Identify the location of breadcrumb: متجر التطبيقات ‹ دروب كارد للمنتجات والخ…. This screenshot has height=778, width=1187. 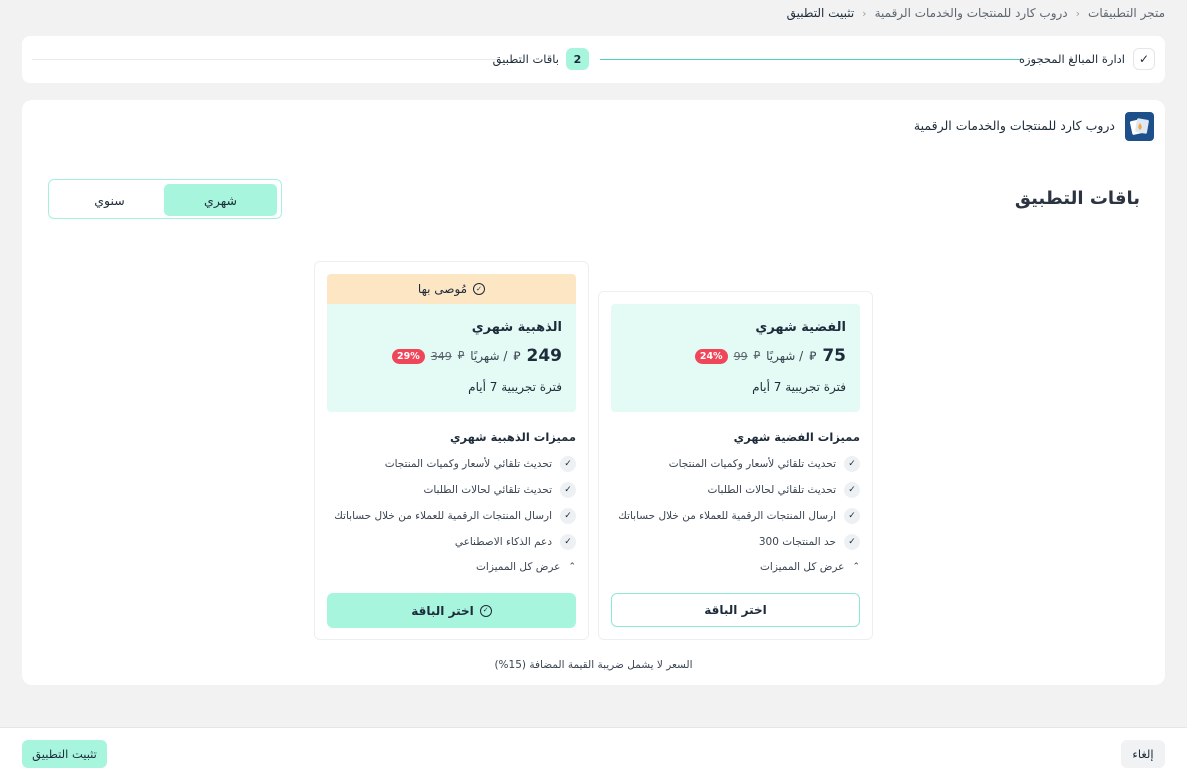
(976, 13).